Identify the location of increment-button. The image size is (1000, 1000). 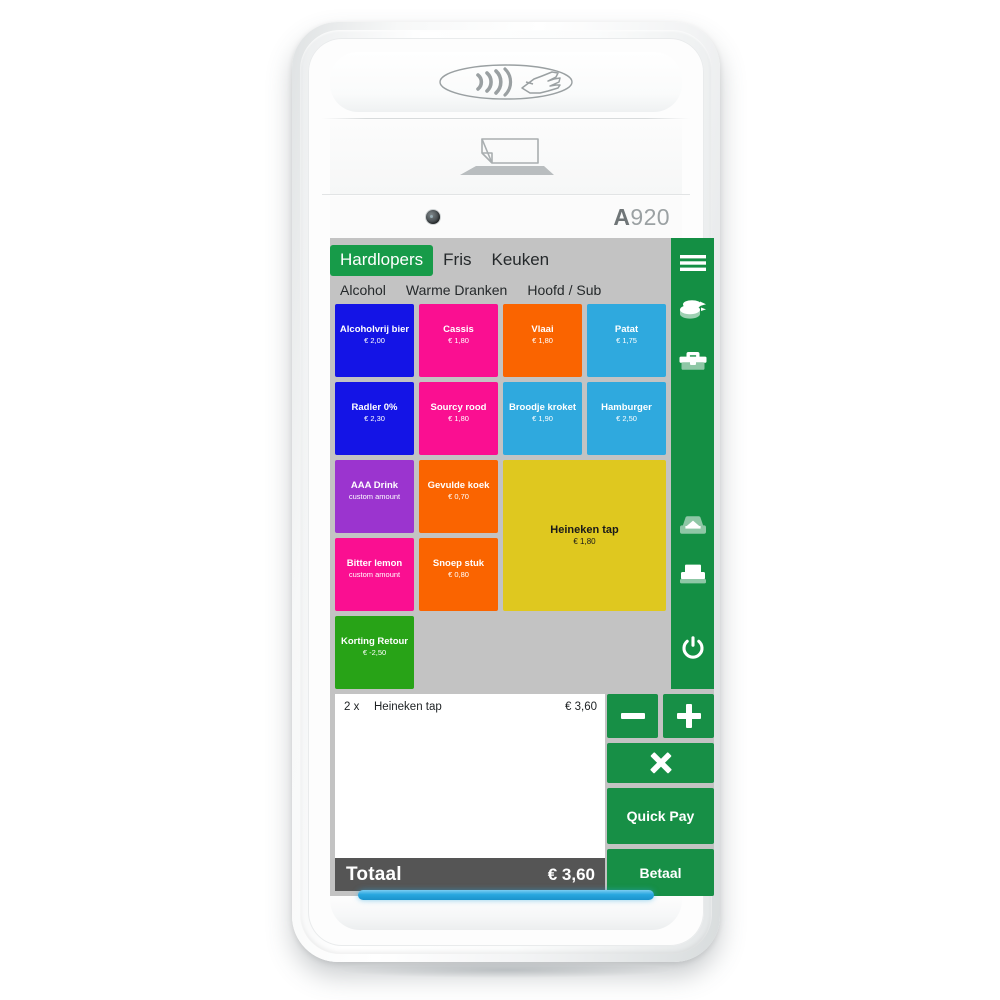
(688, 716).